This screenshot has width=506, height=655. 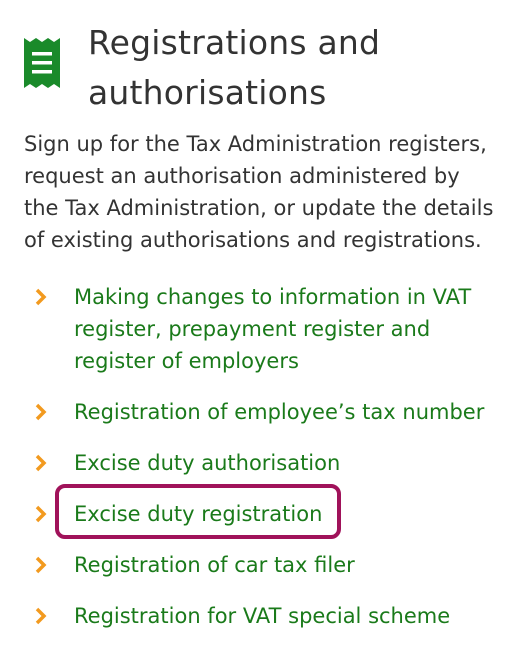 I want to click on page-title: Registrations and authorisations, so click(x=234, y=67).